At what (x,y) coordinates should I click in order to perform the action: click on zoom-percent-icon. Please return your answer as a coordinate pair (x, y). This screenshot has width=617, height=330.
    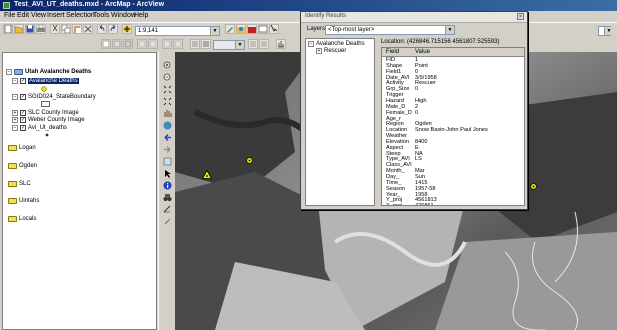
    Looking at the image, I should click on (195, 44).